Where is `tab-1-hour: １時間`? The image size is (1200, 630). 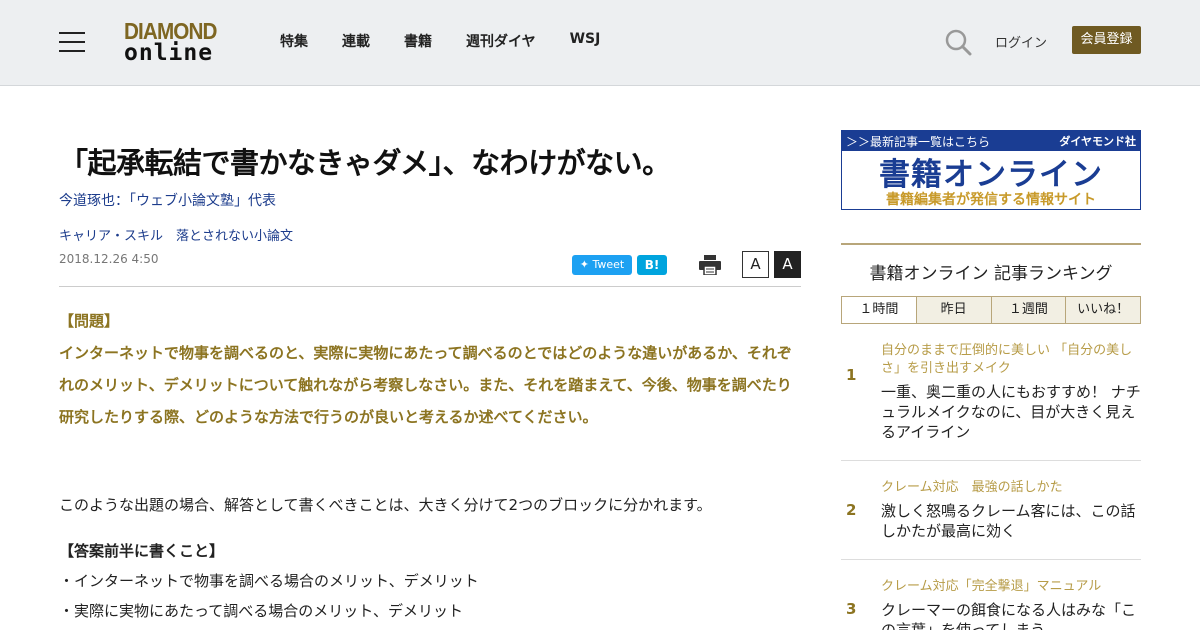 tab-1-hour: １時間 is located at coordinates (879, 310).